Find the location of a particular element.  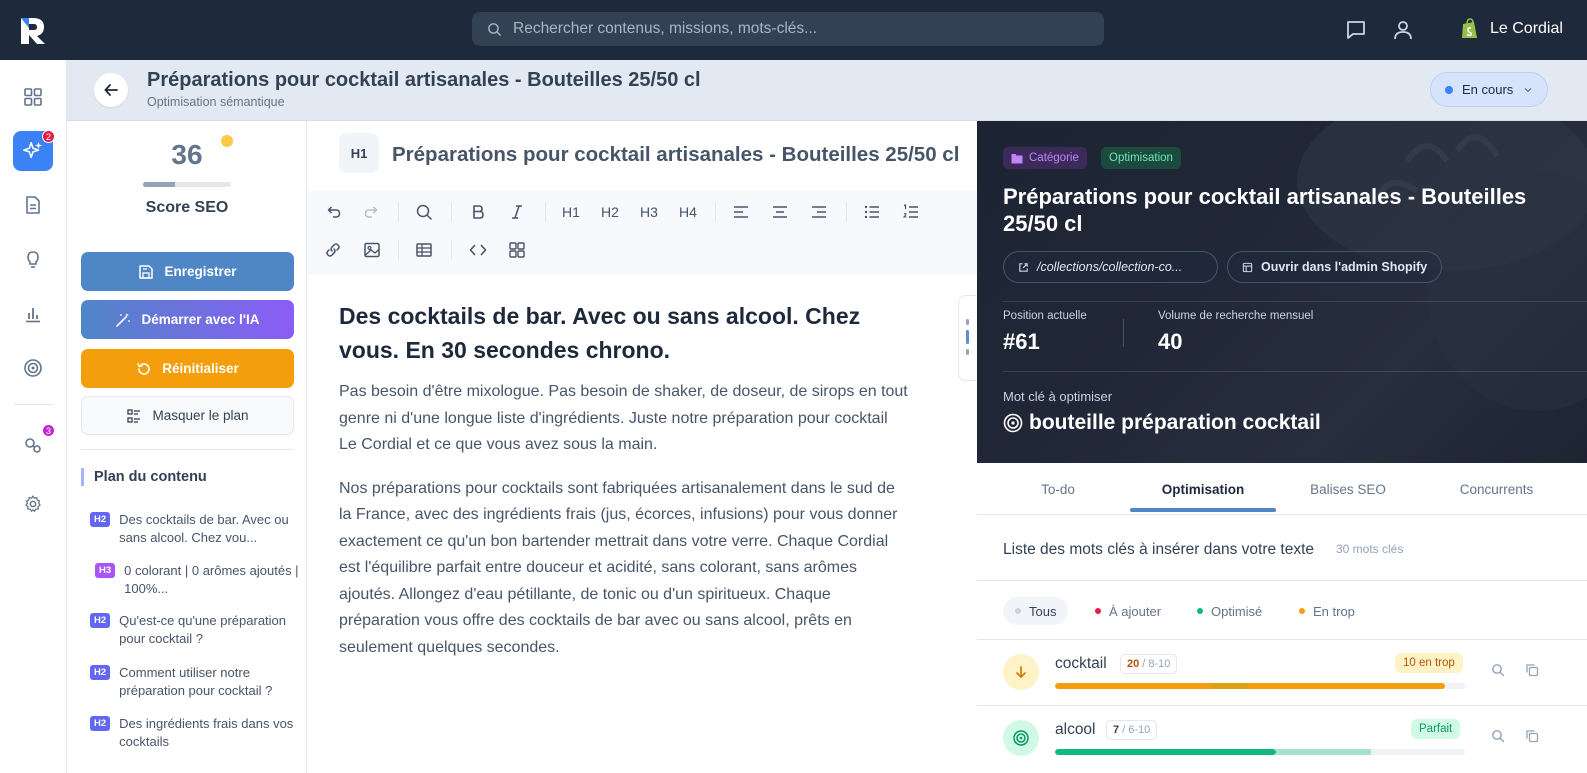

table-button is located at coordinates (424, 250).